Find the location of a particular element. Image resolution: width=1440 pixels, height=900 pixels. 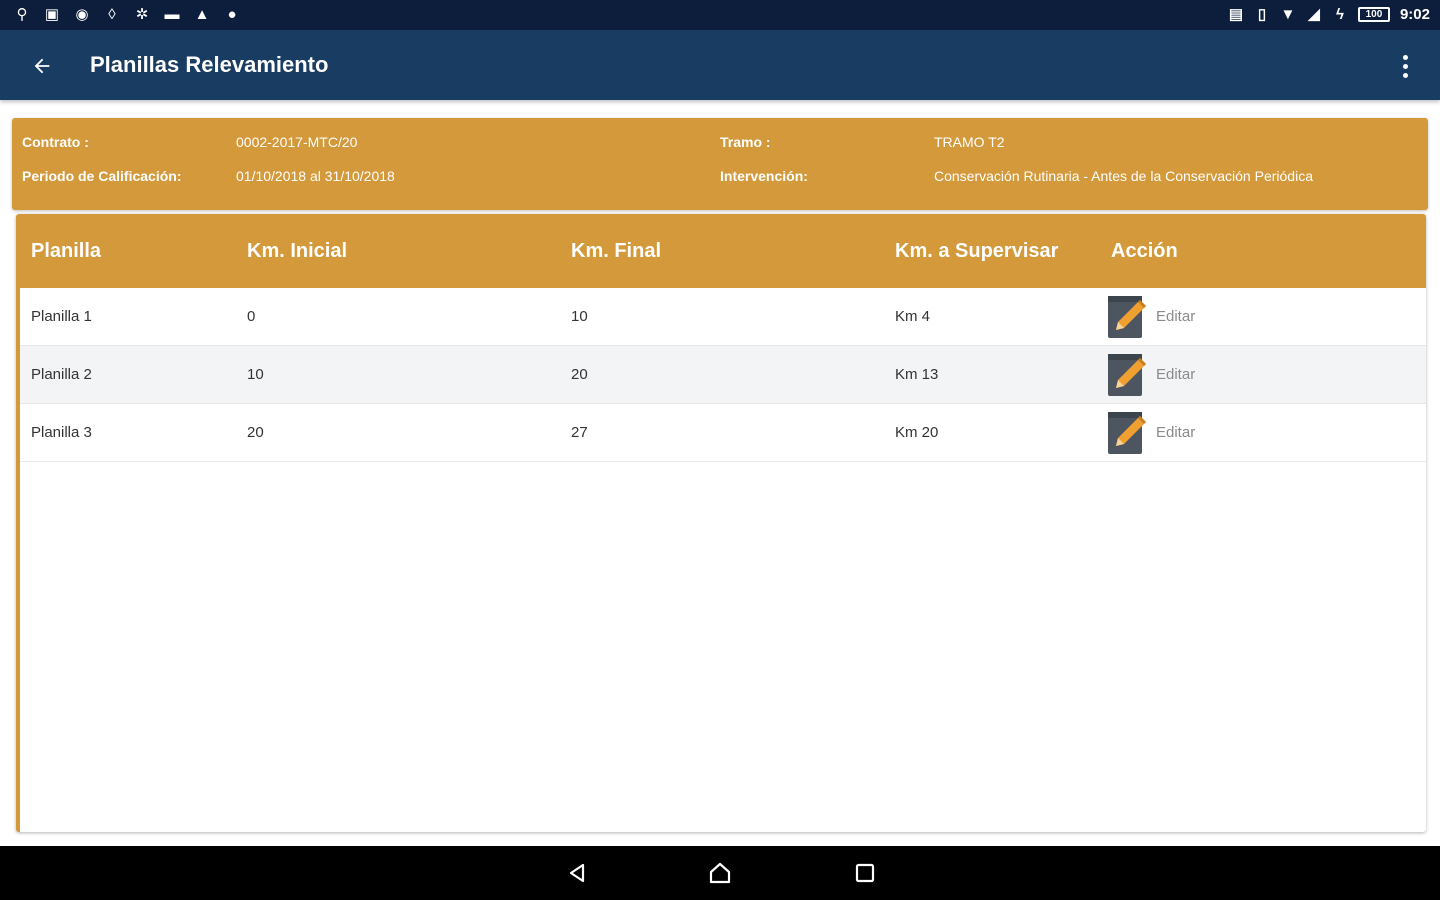

vibrate-icon: ▯ is located at coordinates (1262, 14).